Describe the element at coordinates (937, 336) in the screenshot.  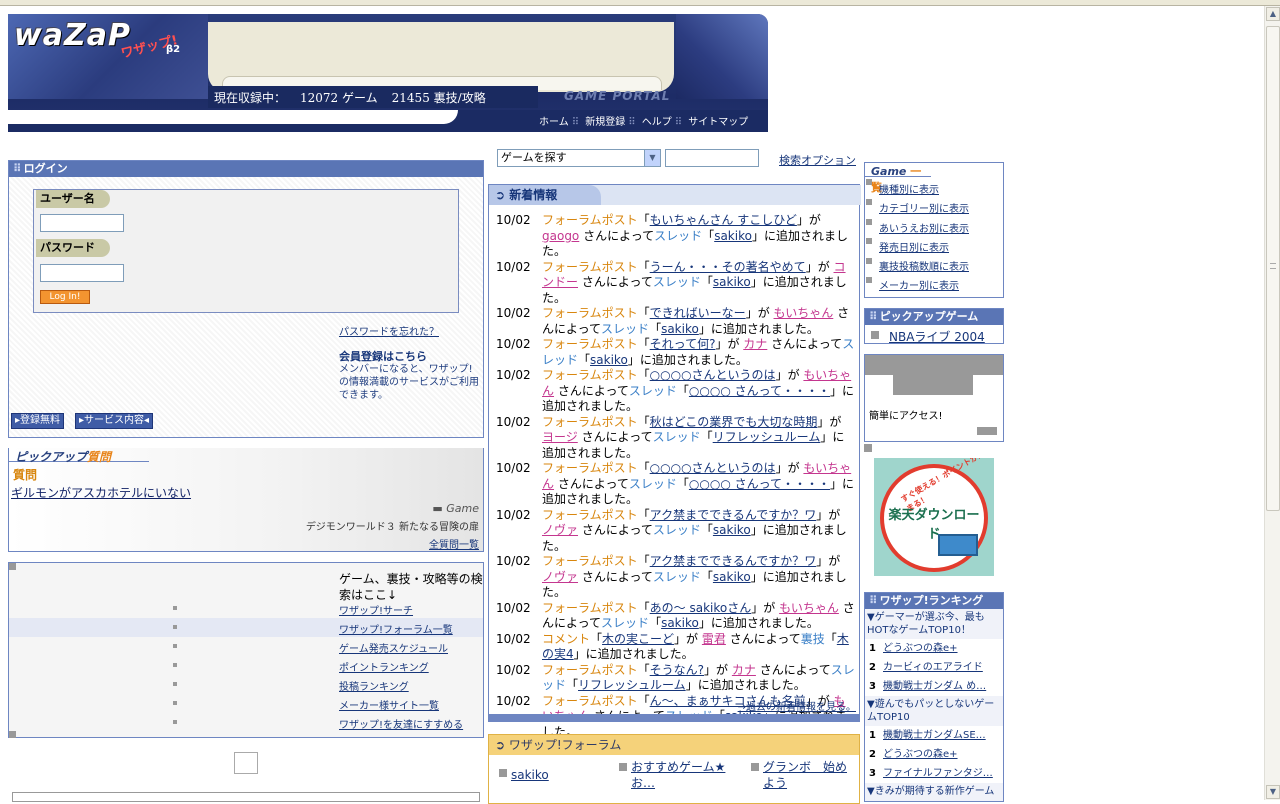
I see `pickup-game-link: NBAライブ 2004` at that location.